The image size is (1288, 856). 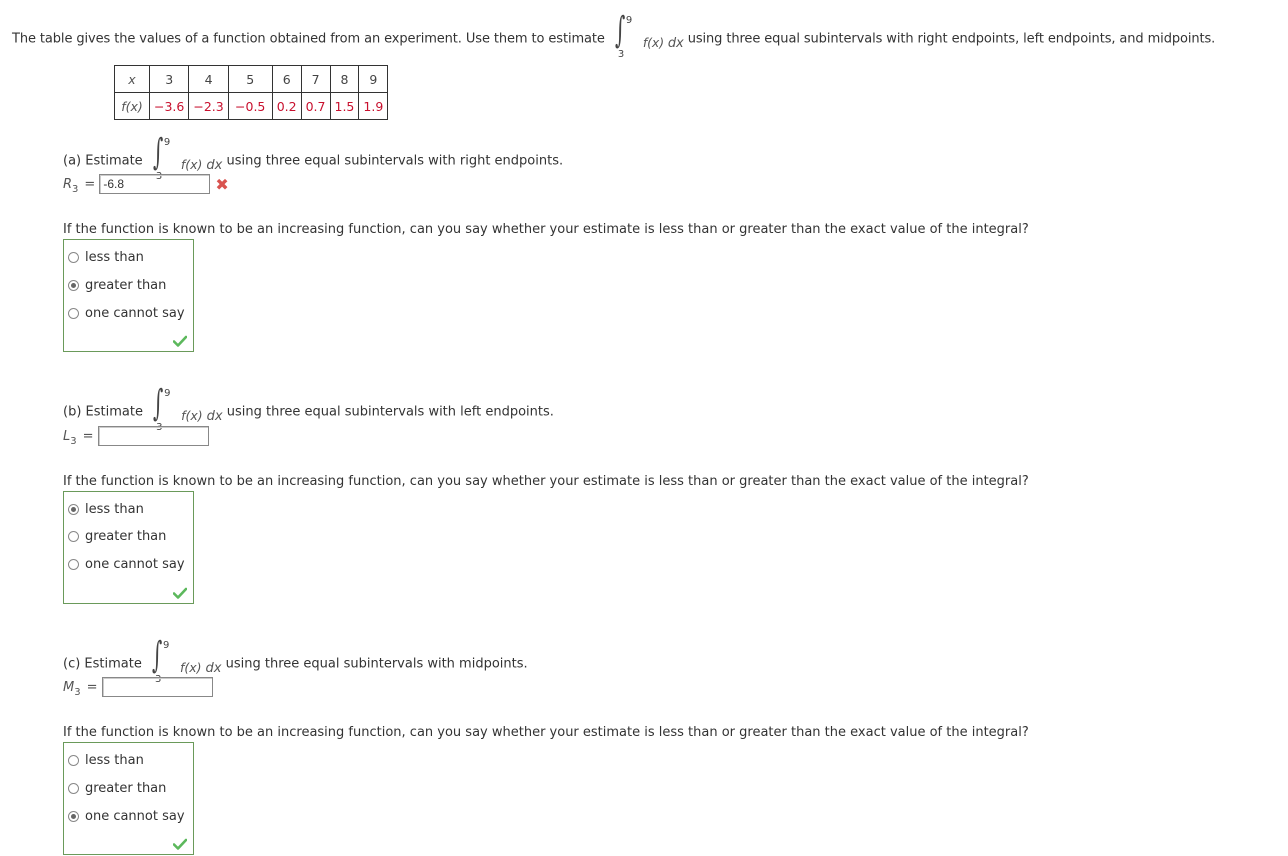 I want to click on part-c-answer-row: M3 =, so click(x=138, y=687).